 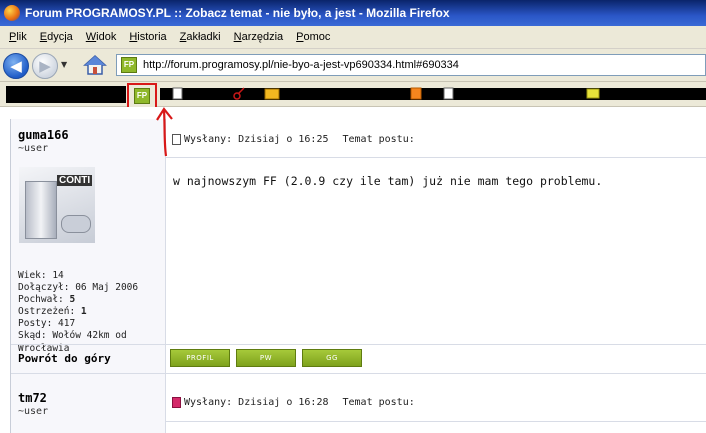 What do you see at coordinates (178, 93) in the screenshot?
I see `page-bookmark-icon` at bounding box center [178, 93].